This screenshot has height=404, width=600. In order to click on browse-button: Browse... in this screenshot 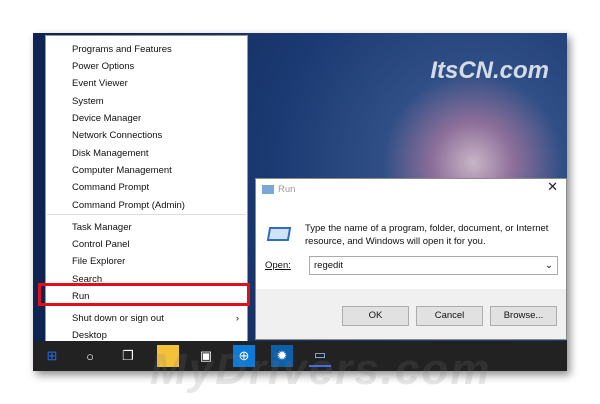, I will do `click(523, 316)`.